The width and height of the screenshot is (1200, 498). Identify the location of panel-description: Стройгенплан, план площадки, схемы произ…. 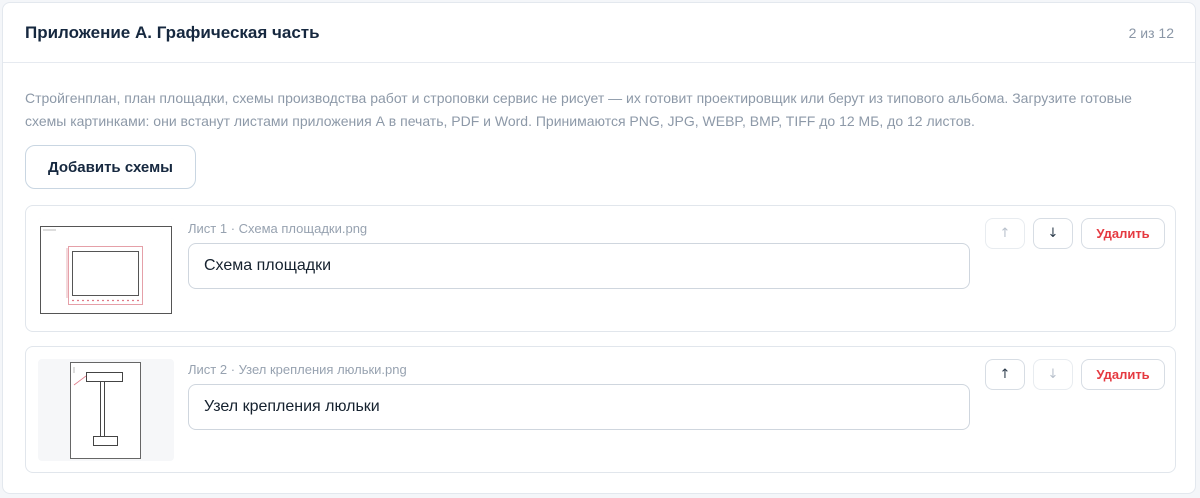
(578, 109).